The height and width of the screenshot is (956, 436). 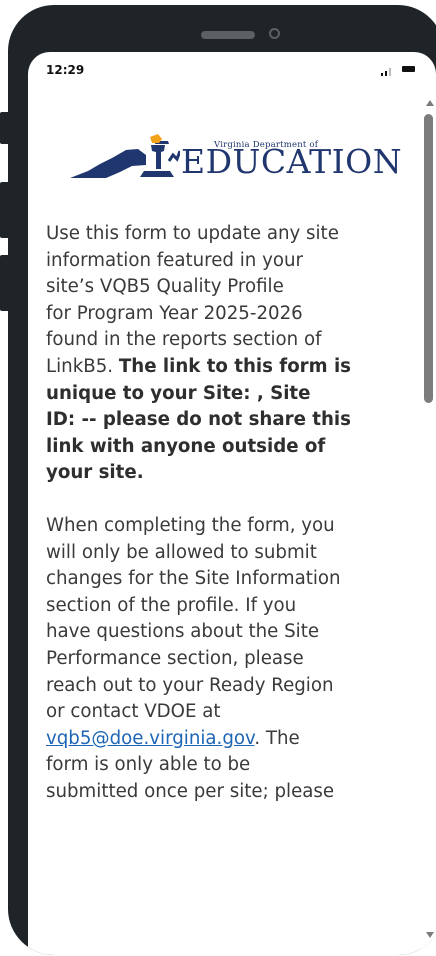 I want to click on arrow-up-icon, so click(x=430, y=103).